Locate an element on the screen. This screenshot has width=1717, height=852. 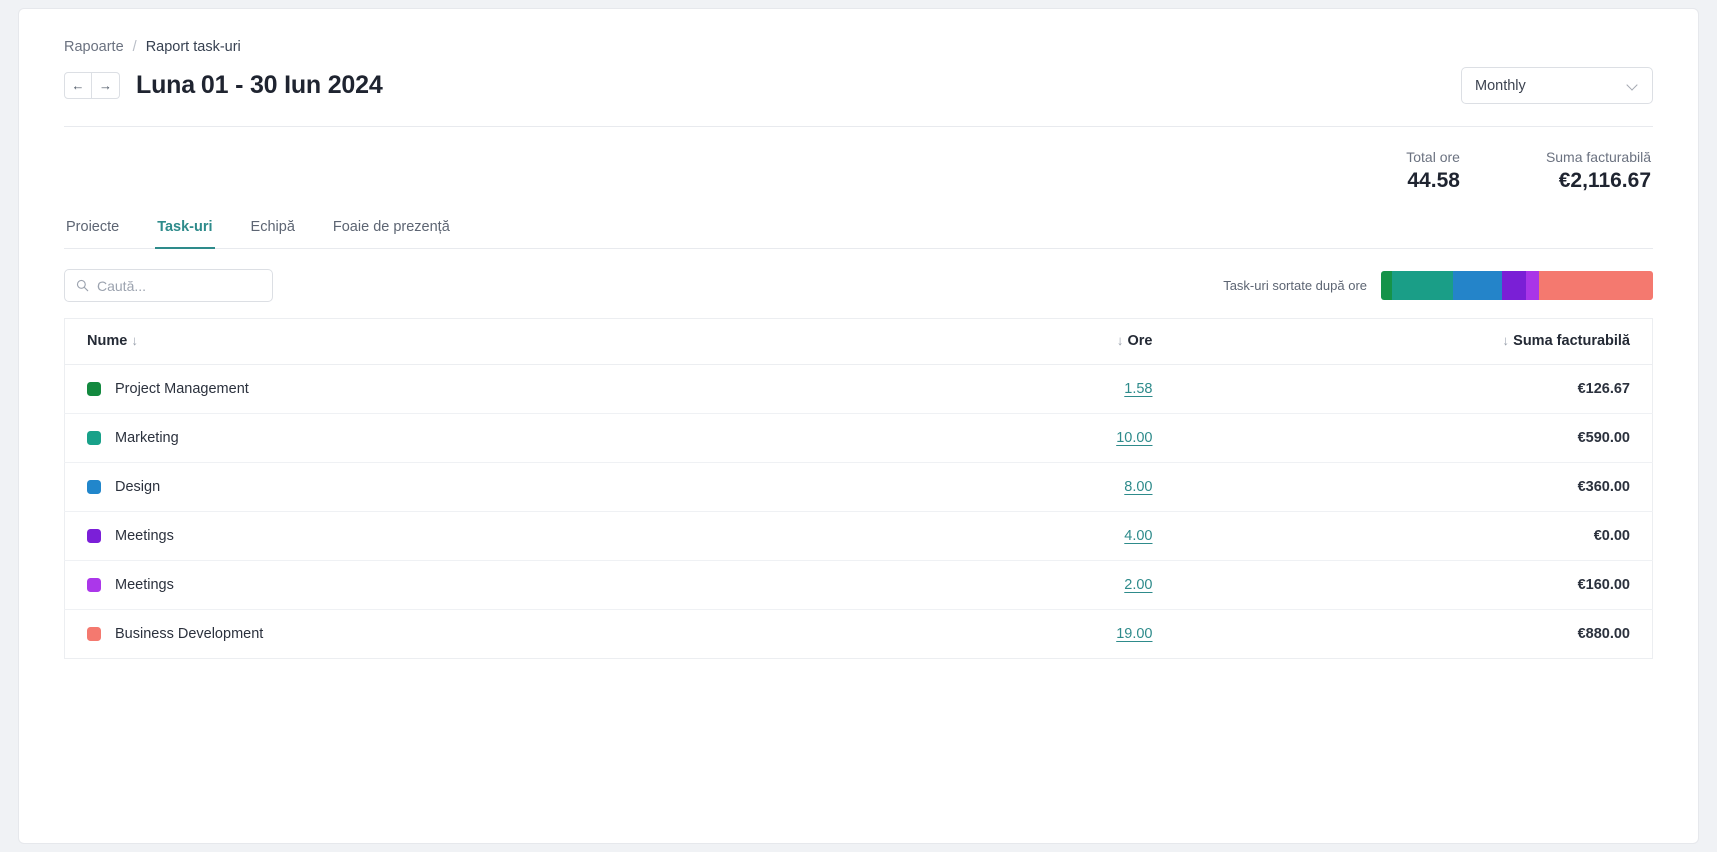
name-cell: Marketing is located at coordinates (400, 438).